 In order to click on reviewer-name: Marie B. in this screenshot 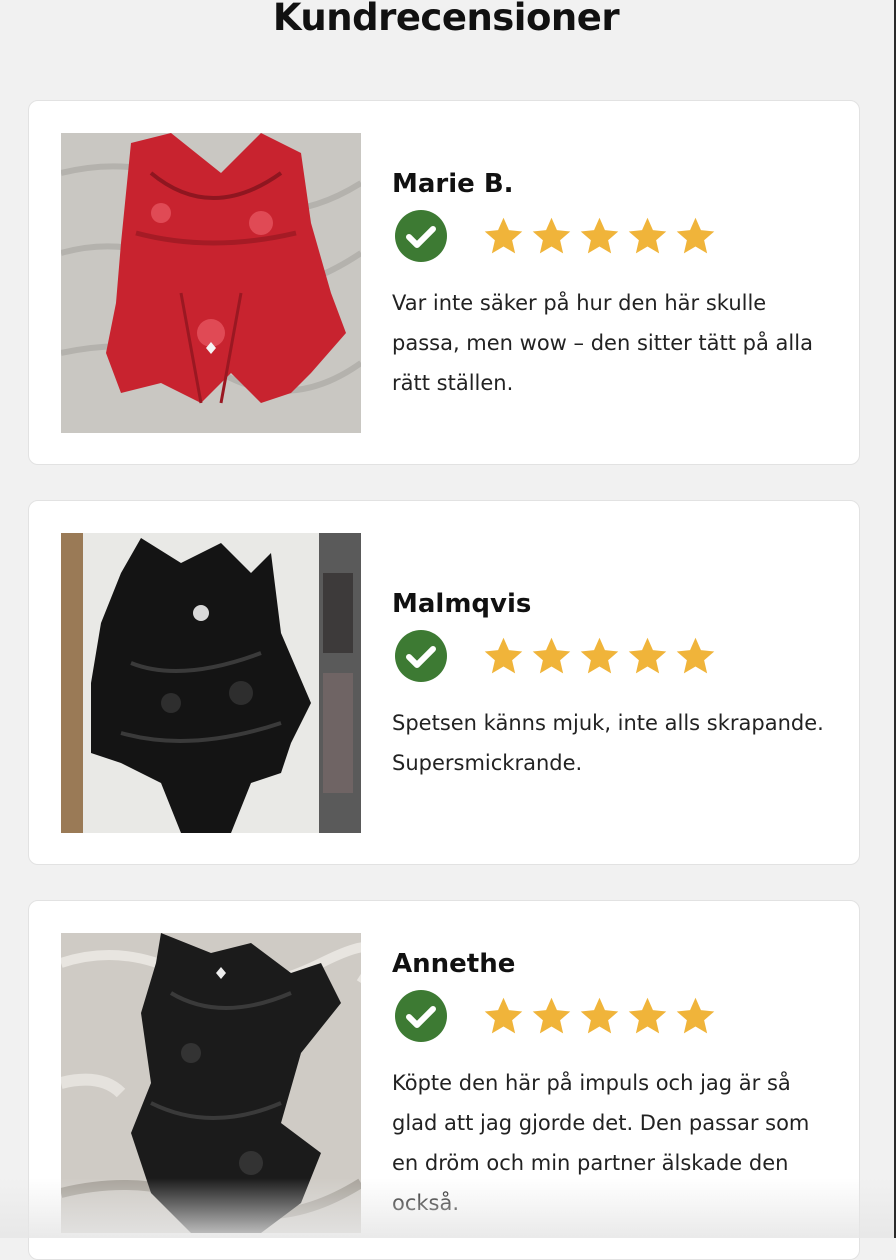, I will do `click(453, 184)`.